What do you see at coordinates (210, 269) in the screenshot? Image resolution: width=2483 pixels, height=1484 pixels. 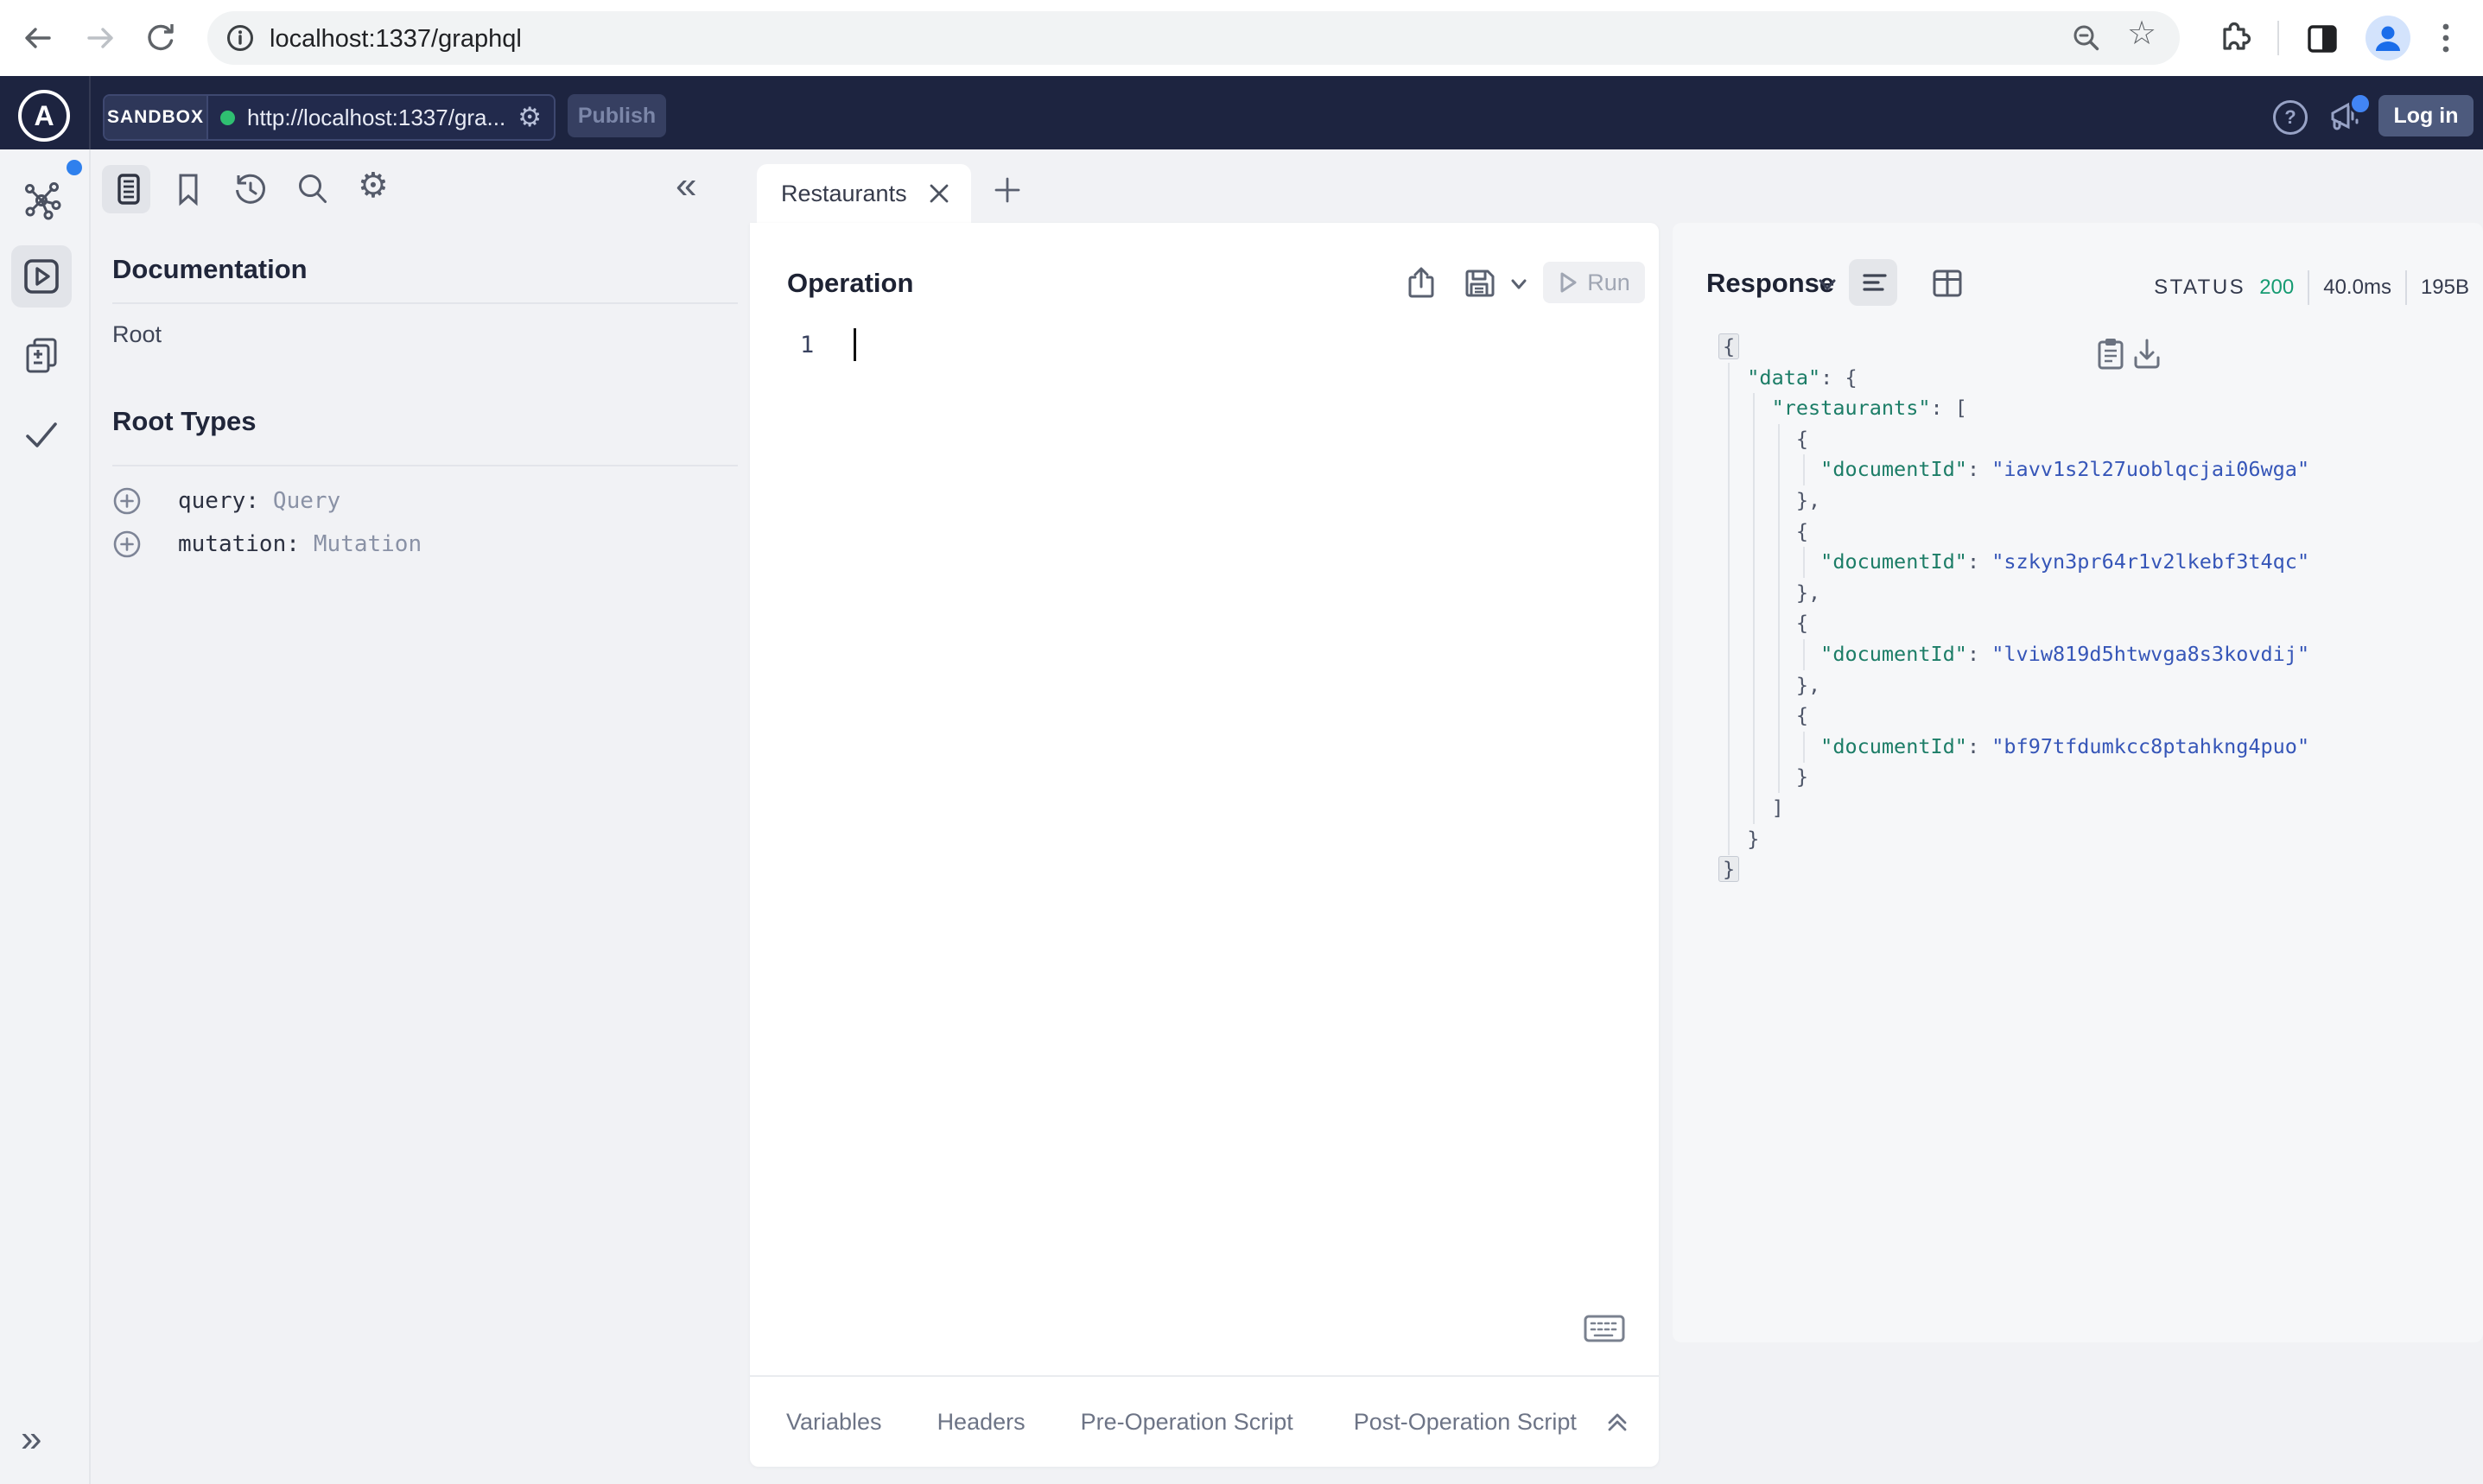 I see `doc-panel-title: Documentation` at bounding box center [210, 269].